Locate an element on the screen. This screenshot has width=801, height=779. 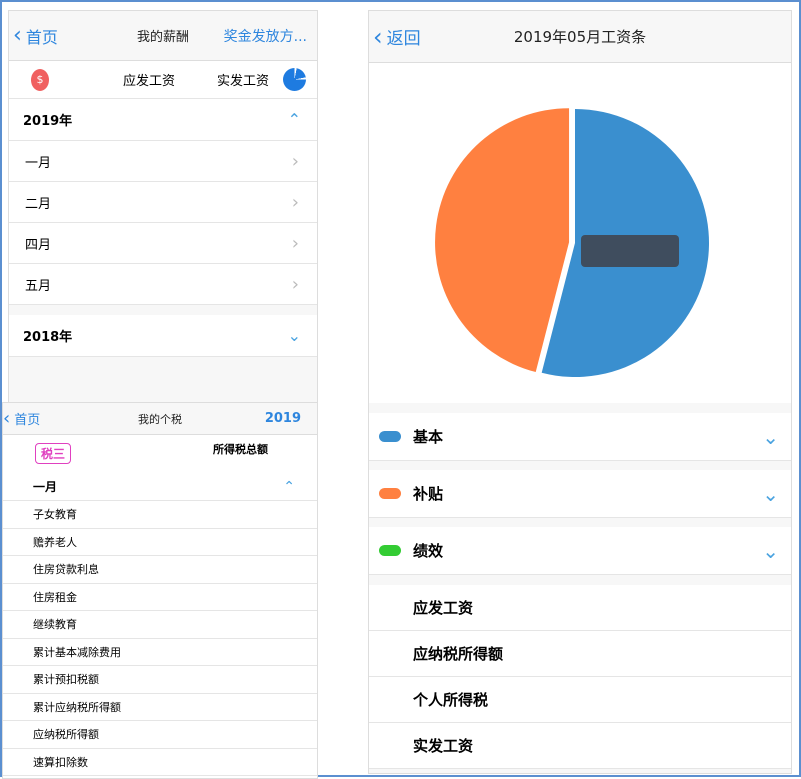
category-label: 基本 is located at coordinates (428, 437).